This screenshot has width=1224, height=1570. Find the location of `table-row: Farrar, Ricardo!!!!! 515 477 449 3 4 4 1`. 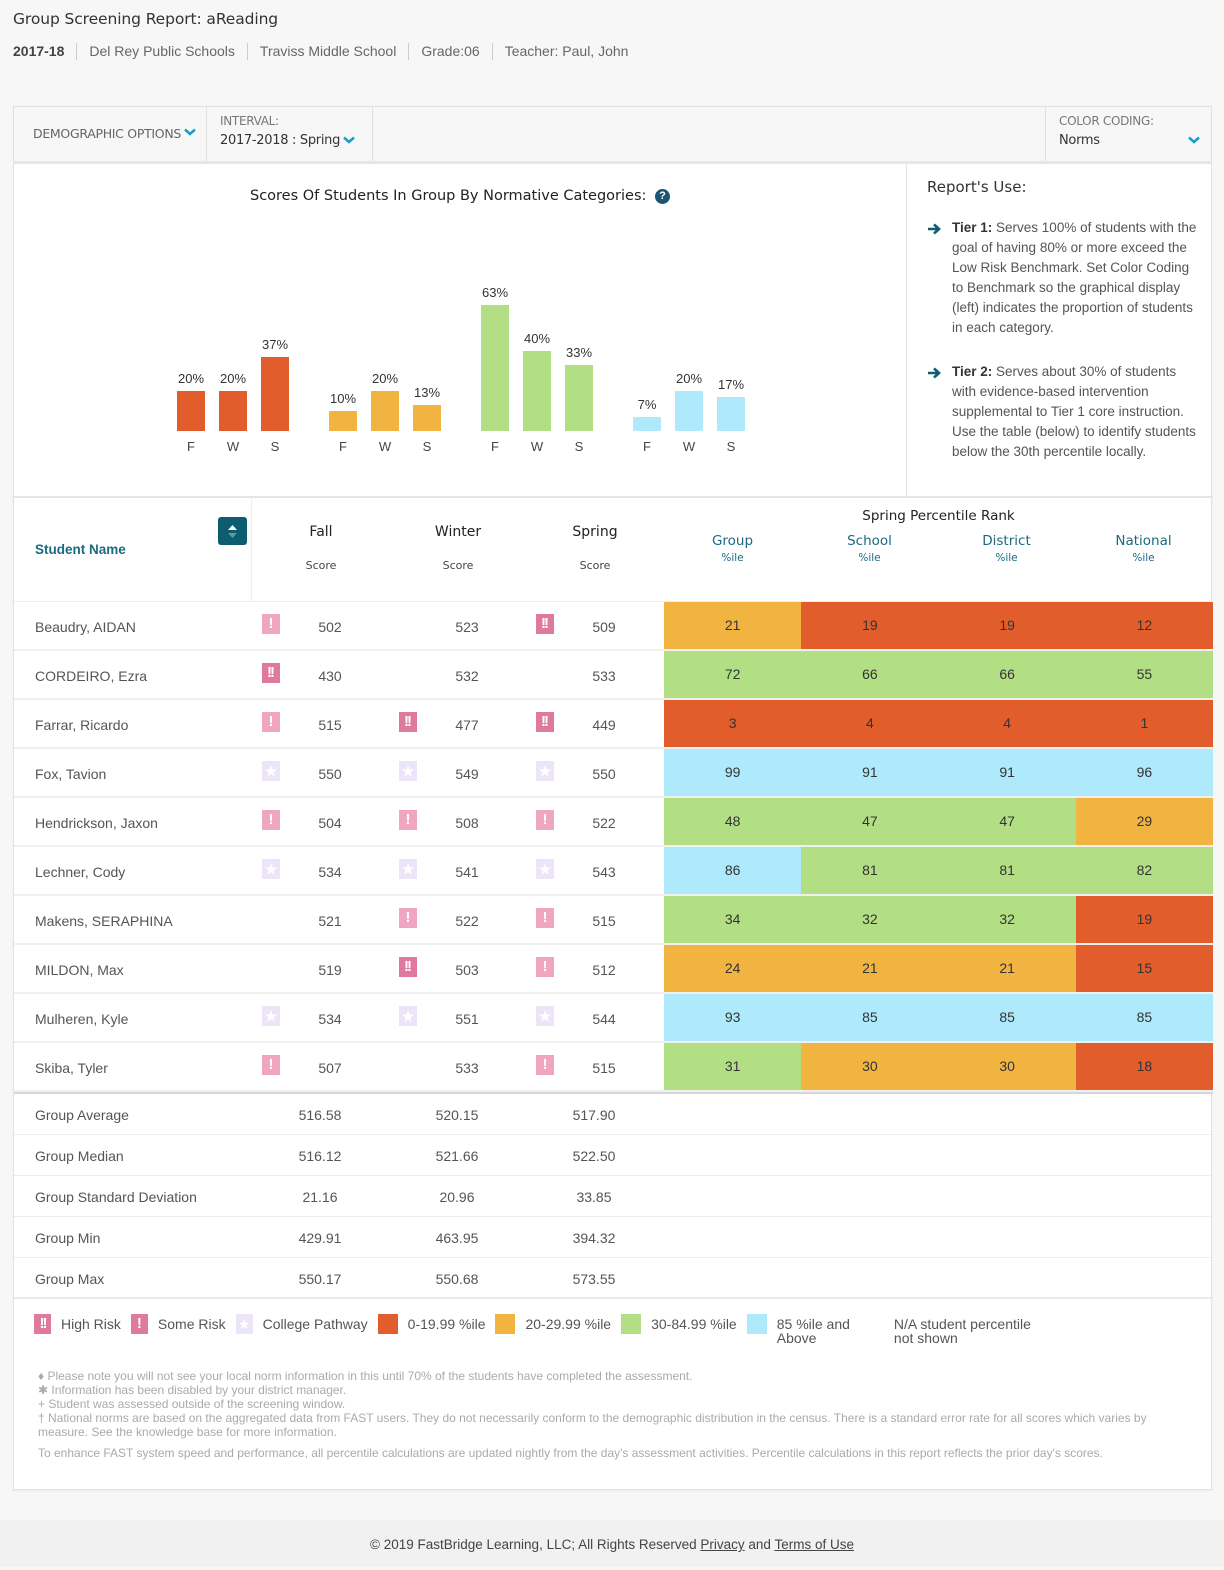

table-row: Farrar, Ricardo!!!!! 515 477 449 3 4 4 1 is located at coordinates (613, 724).